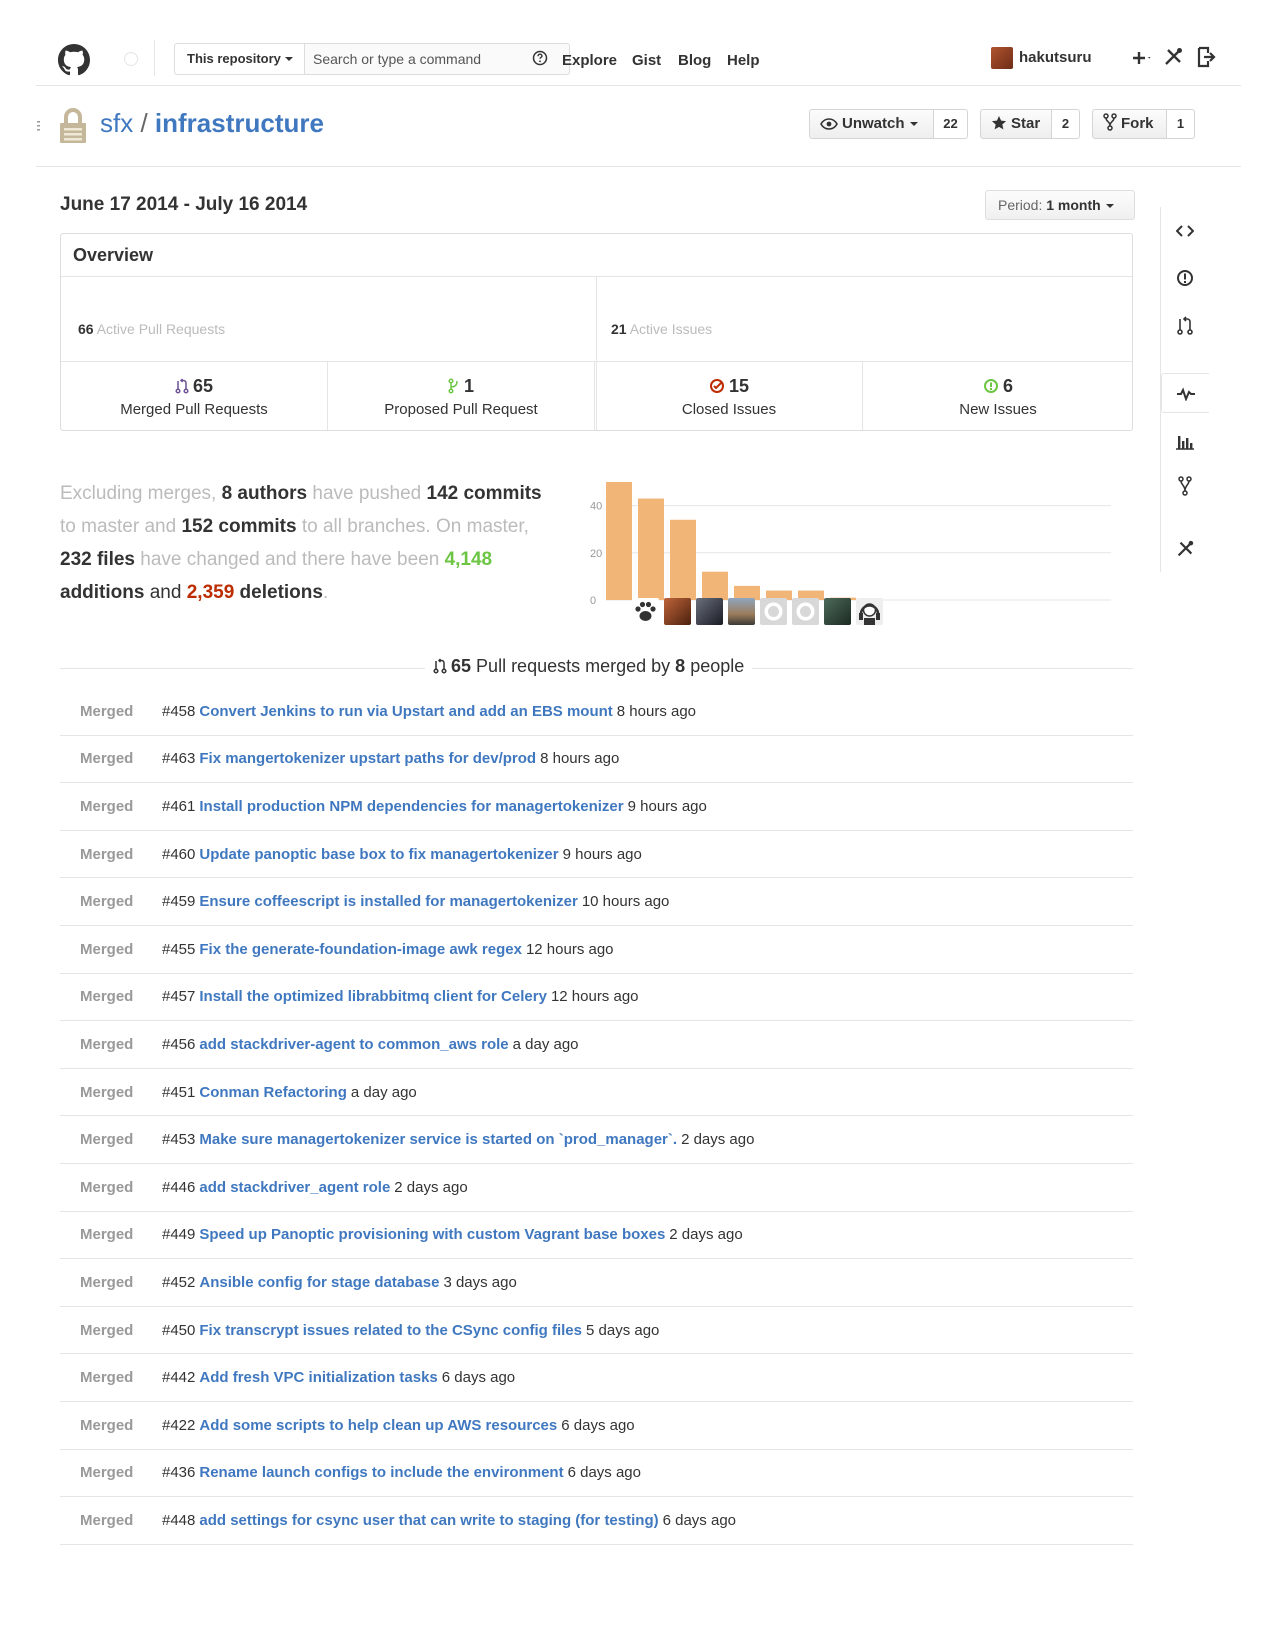  What do you see at coordinates (743, 60) in the screenshot?
I see `nav-help: Help` at bounding box center [743, 60].